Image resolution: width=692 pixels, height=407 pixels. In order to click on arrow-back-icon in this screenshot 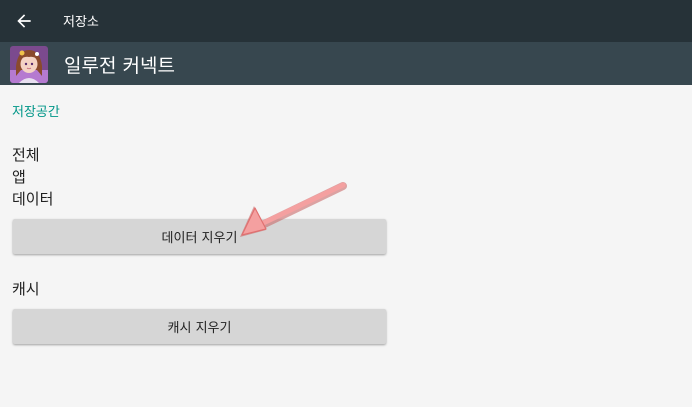, I will do `click(24, 21)`.